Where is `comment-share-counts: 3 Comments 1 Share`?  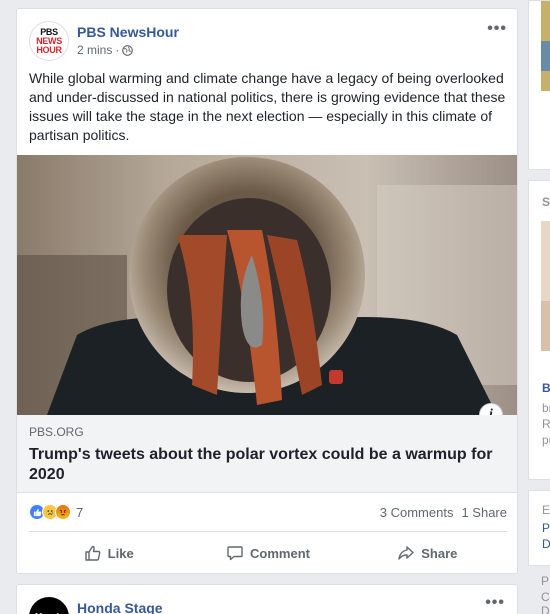
comment-share-counts: 3 Comments 1 Share is located at coordinates (443, 512).